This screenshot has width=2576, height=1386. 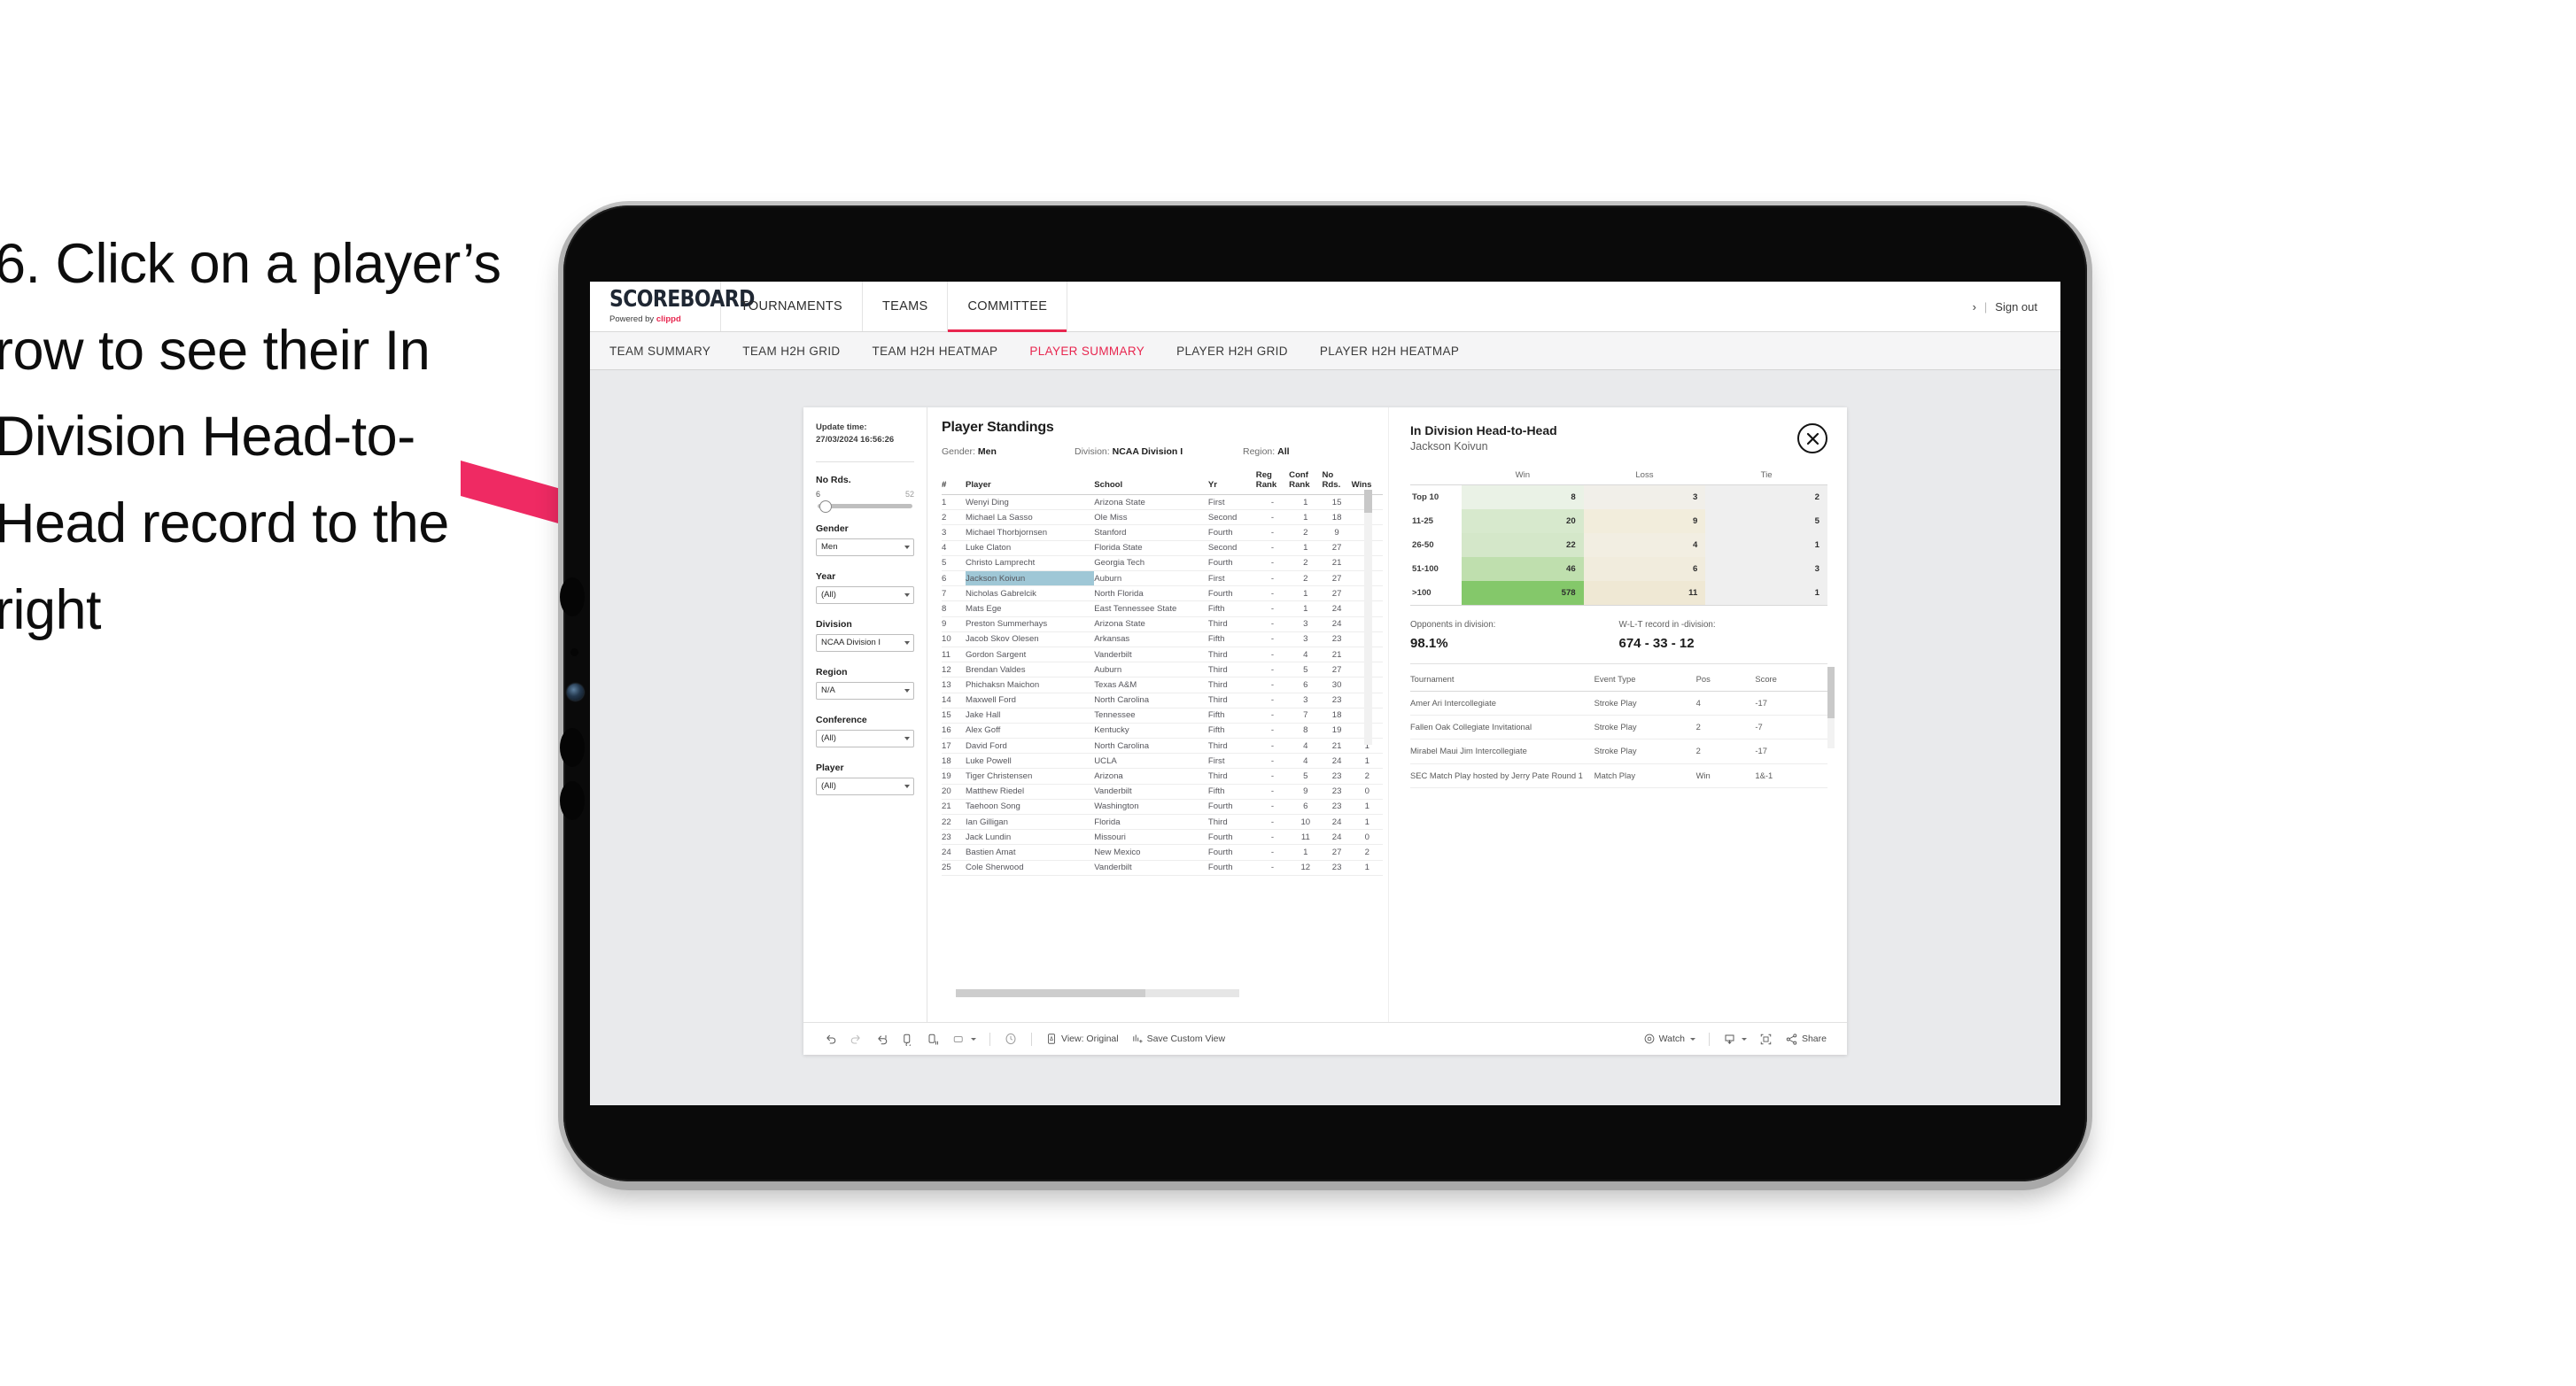 I want to click on share-button: Share, so click(x=1806, y=1039).